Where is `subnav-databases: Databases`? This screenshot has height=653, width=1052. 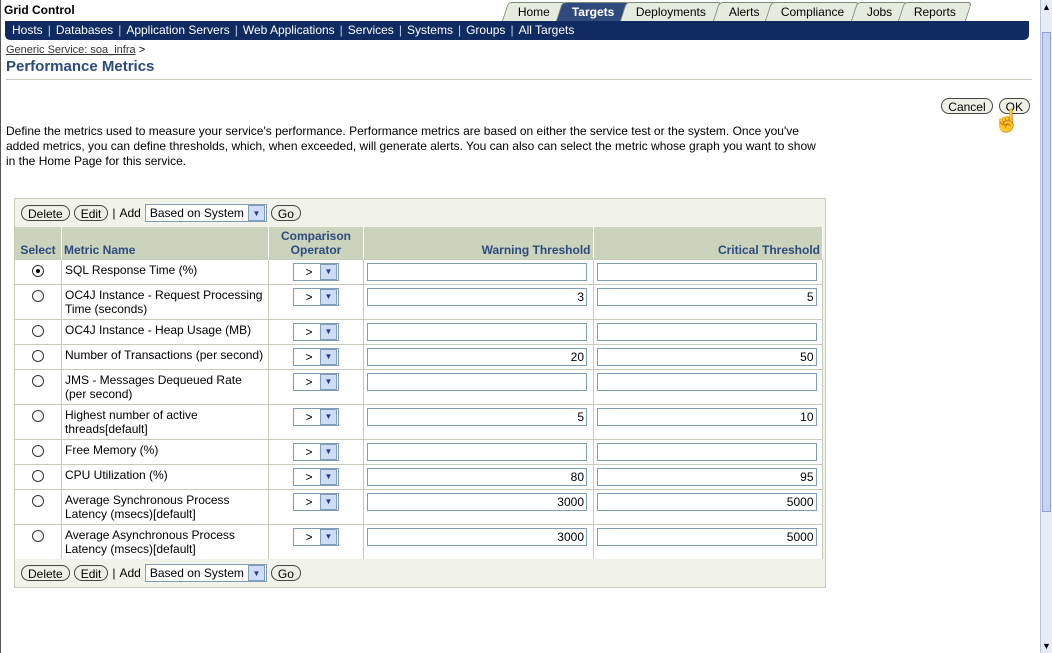 subnav-databases: Databases is located at coordinates (84, 30).